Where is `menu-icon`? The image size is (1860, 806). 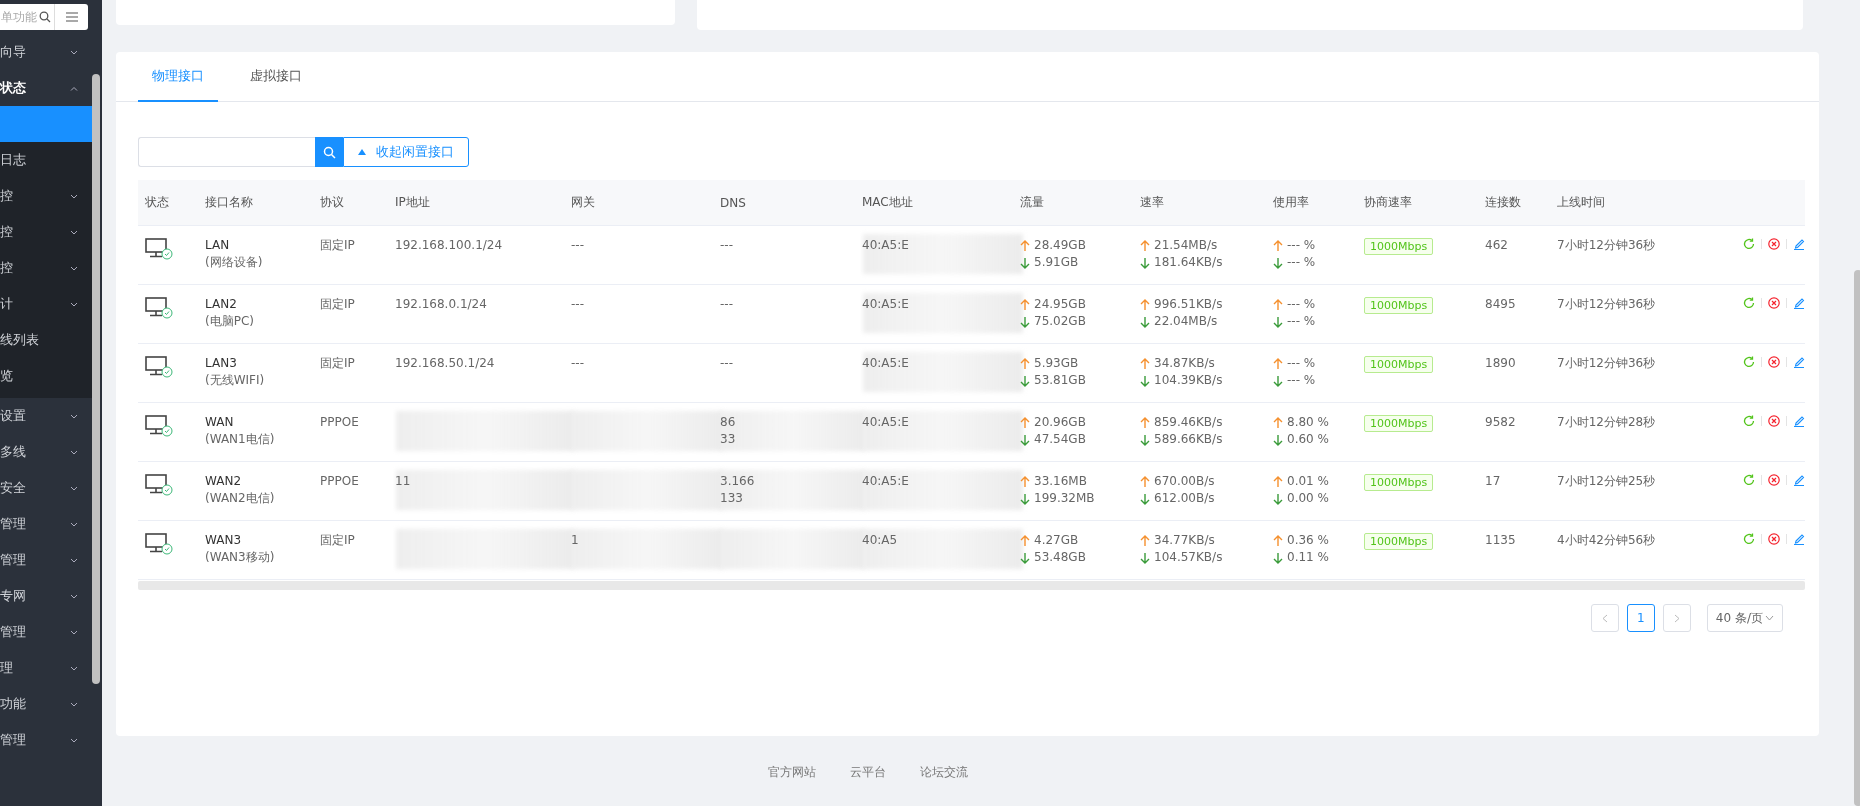
menu-icon is located at coordinates (71, 17).